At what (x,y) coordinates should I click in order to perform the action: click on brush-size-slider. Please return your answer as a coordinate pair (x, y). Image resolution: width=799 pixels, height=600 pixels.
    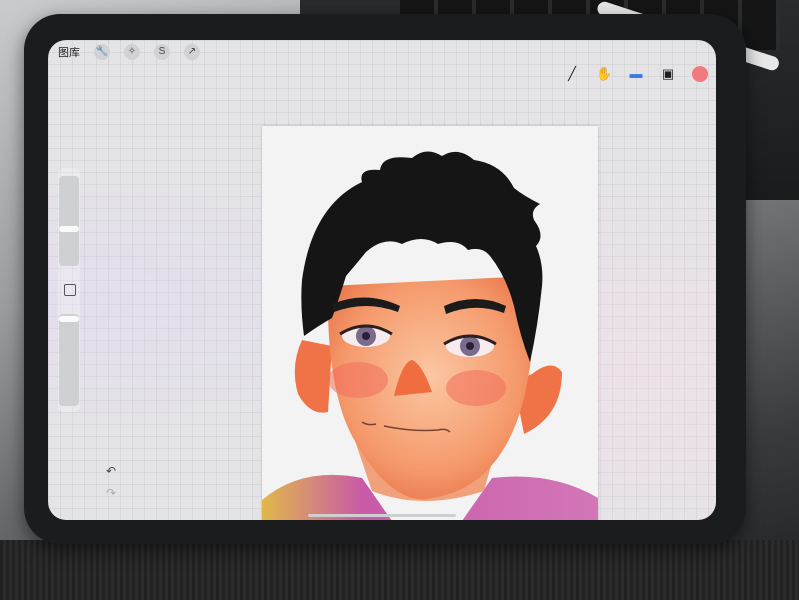
    Looking at the image, I should click on (69, 221).